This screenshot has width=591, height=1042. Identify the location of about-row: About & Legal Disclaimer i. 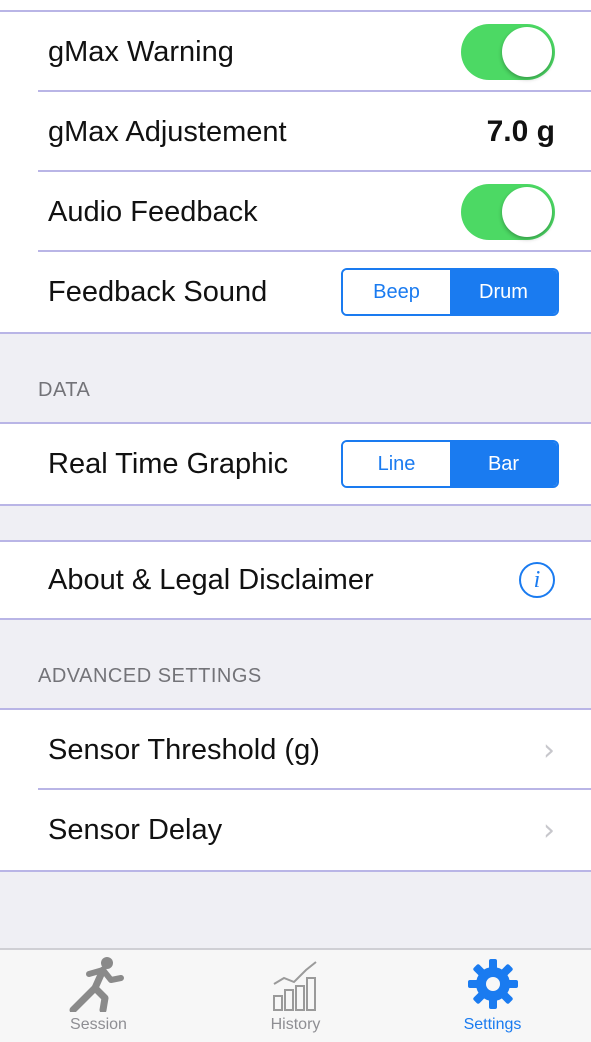
(295, 580).